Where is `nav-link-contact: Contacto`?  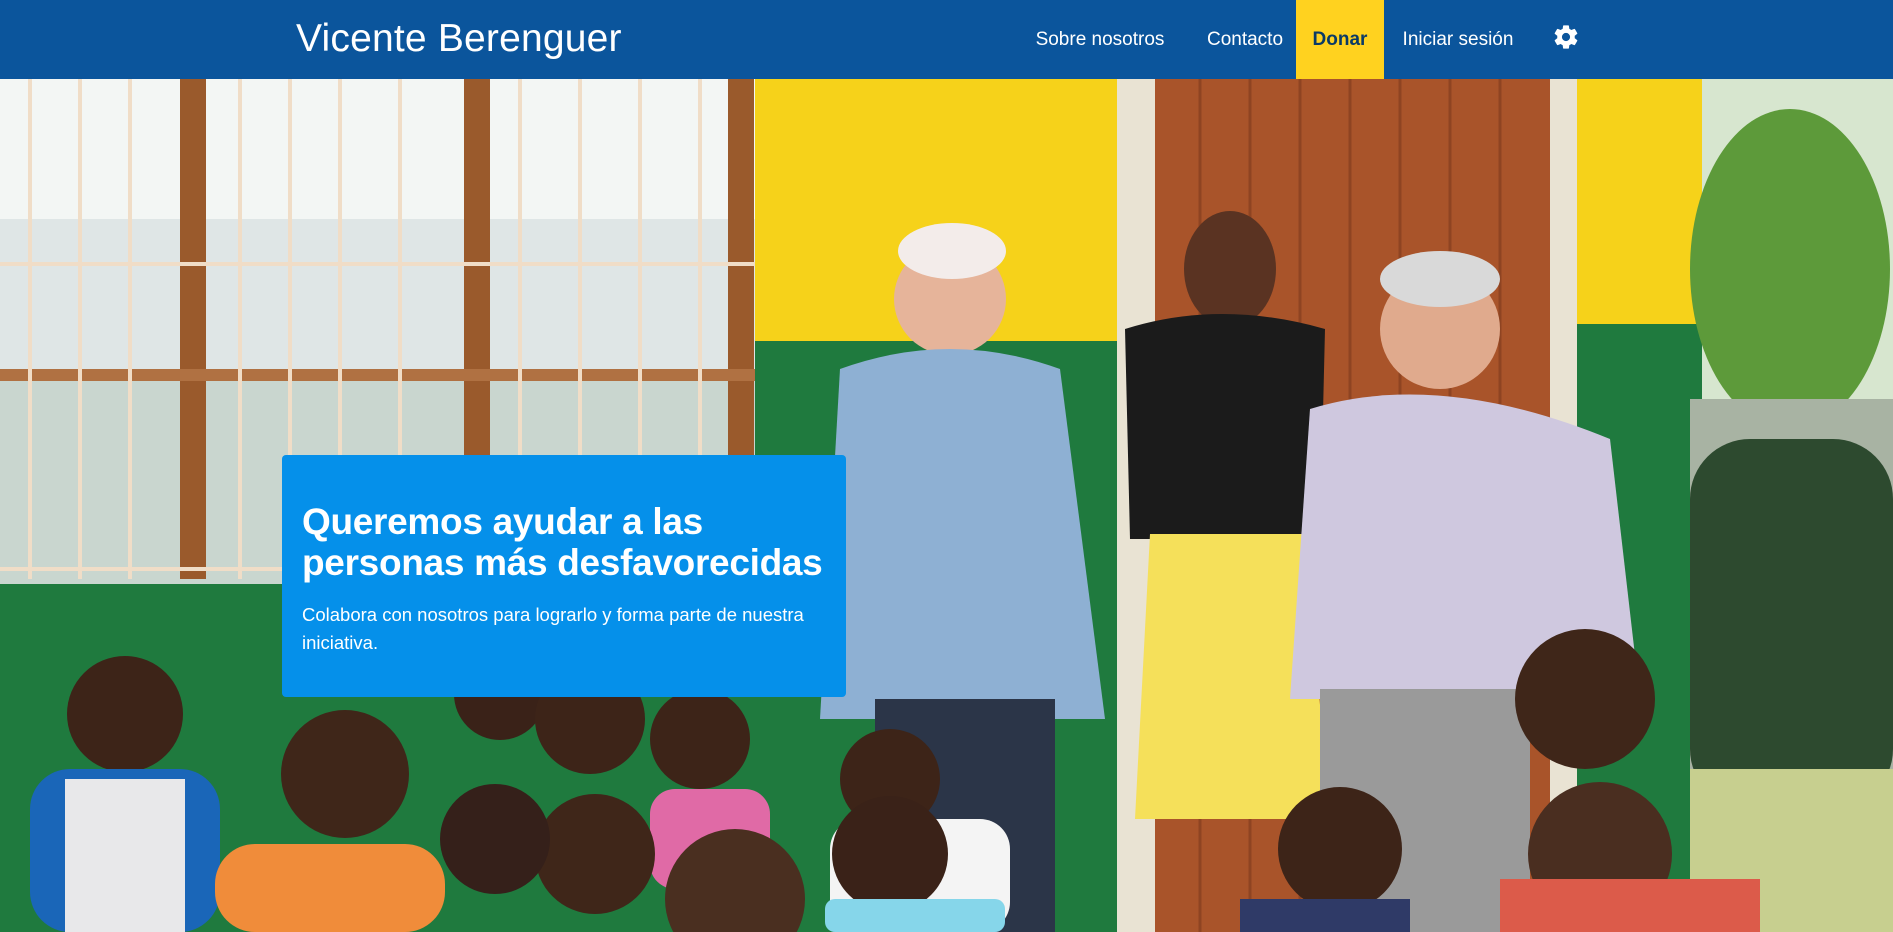 nav-link-contact: Contacto is located at coordinates (1245, 39).